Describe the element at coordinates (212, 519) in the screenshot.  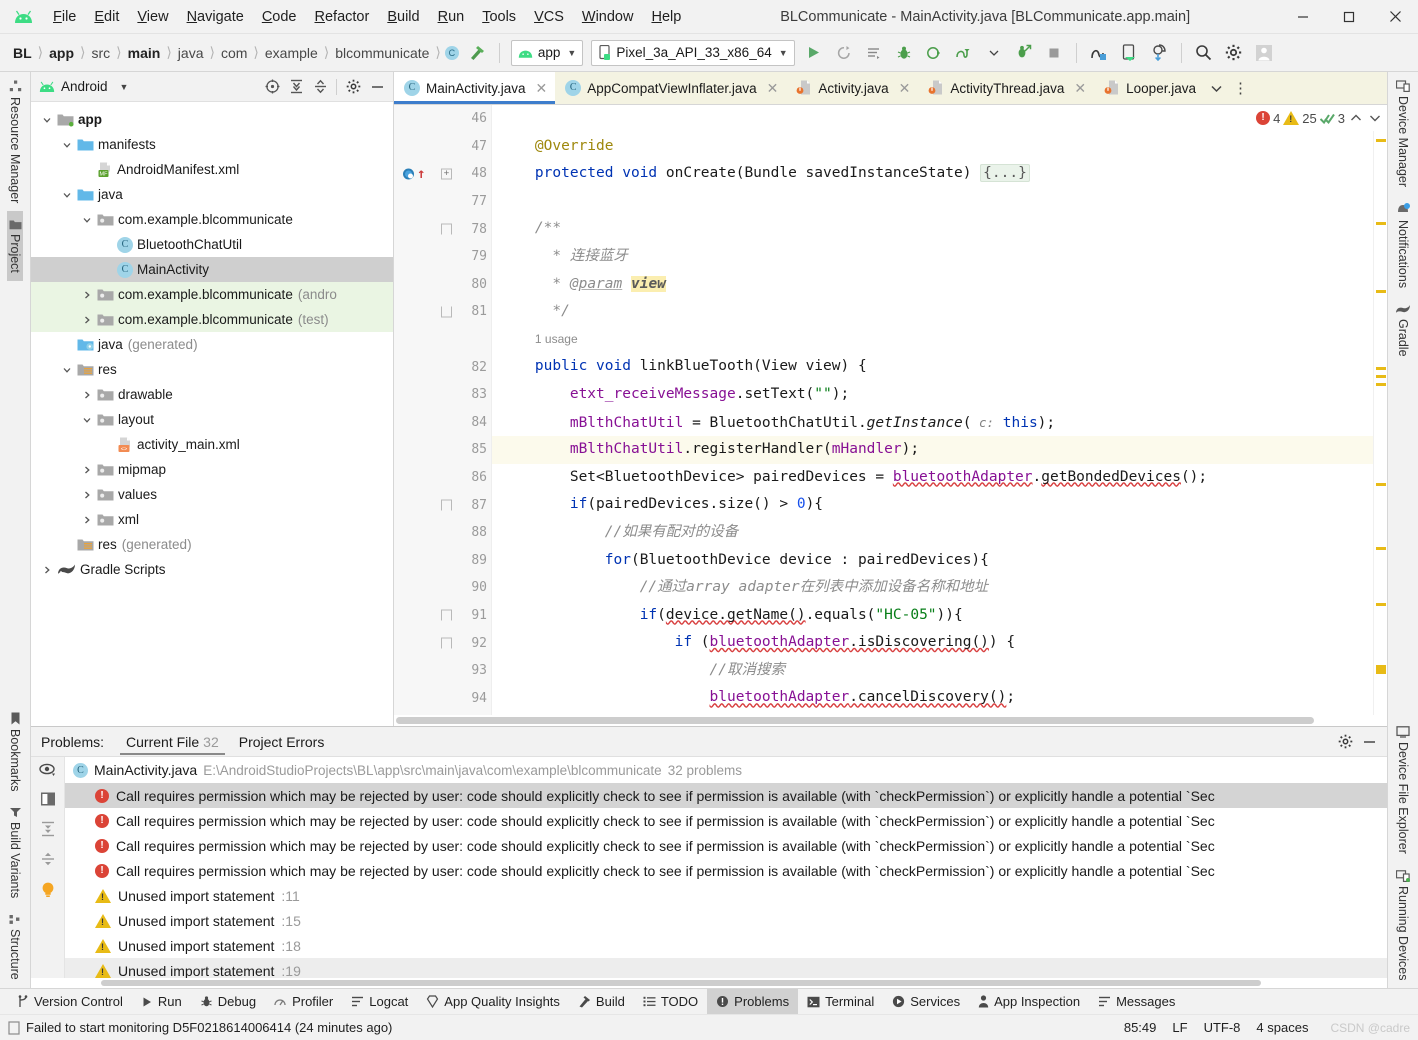
I see `tree-node-xml: xml` at that location.